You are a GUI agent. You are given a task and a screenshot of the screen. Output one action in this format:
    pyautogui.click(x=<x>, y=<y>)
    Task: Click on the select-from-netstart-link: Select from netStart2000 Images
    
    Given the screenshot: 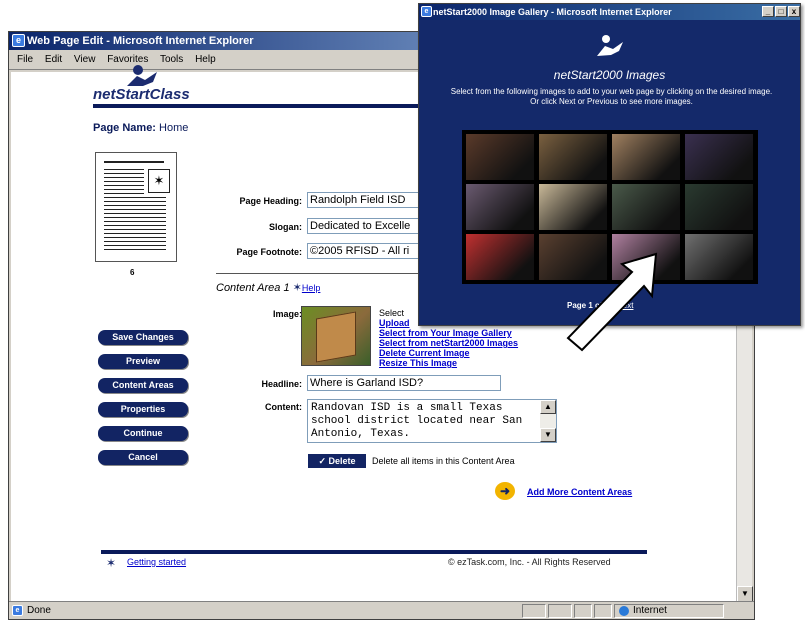 What is the action you would take?
    pyautogui.click(x=448, y=343)
    